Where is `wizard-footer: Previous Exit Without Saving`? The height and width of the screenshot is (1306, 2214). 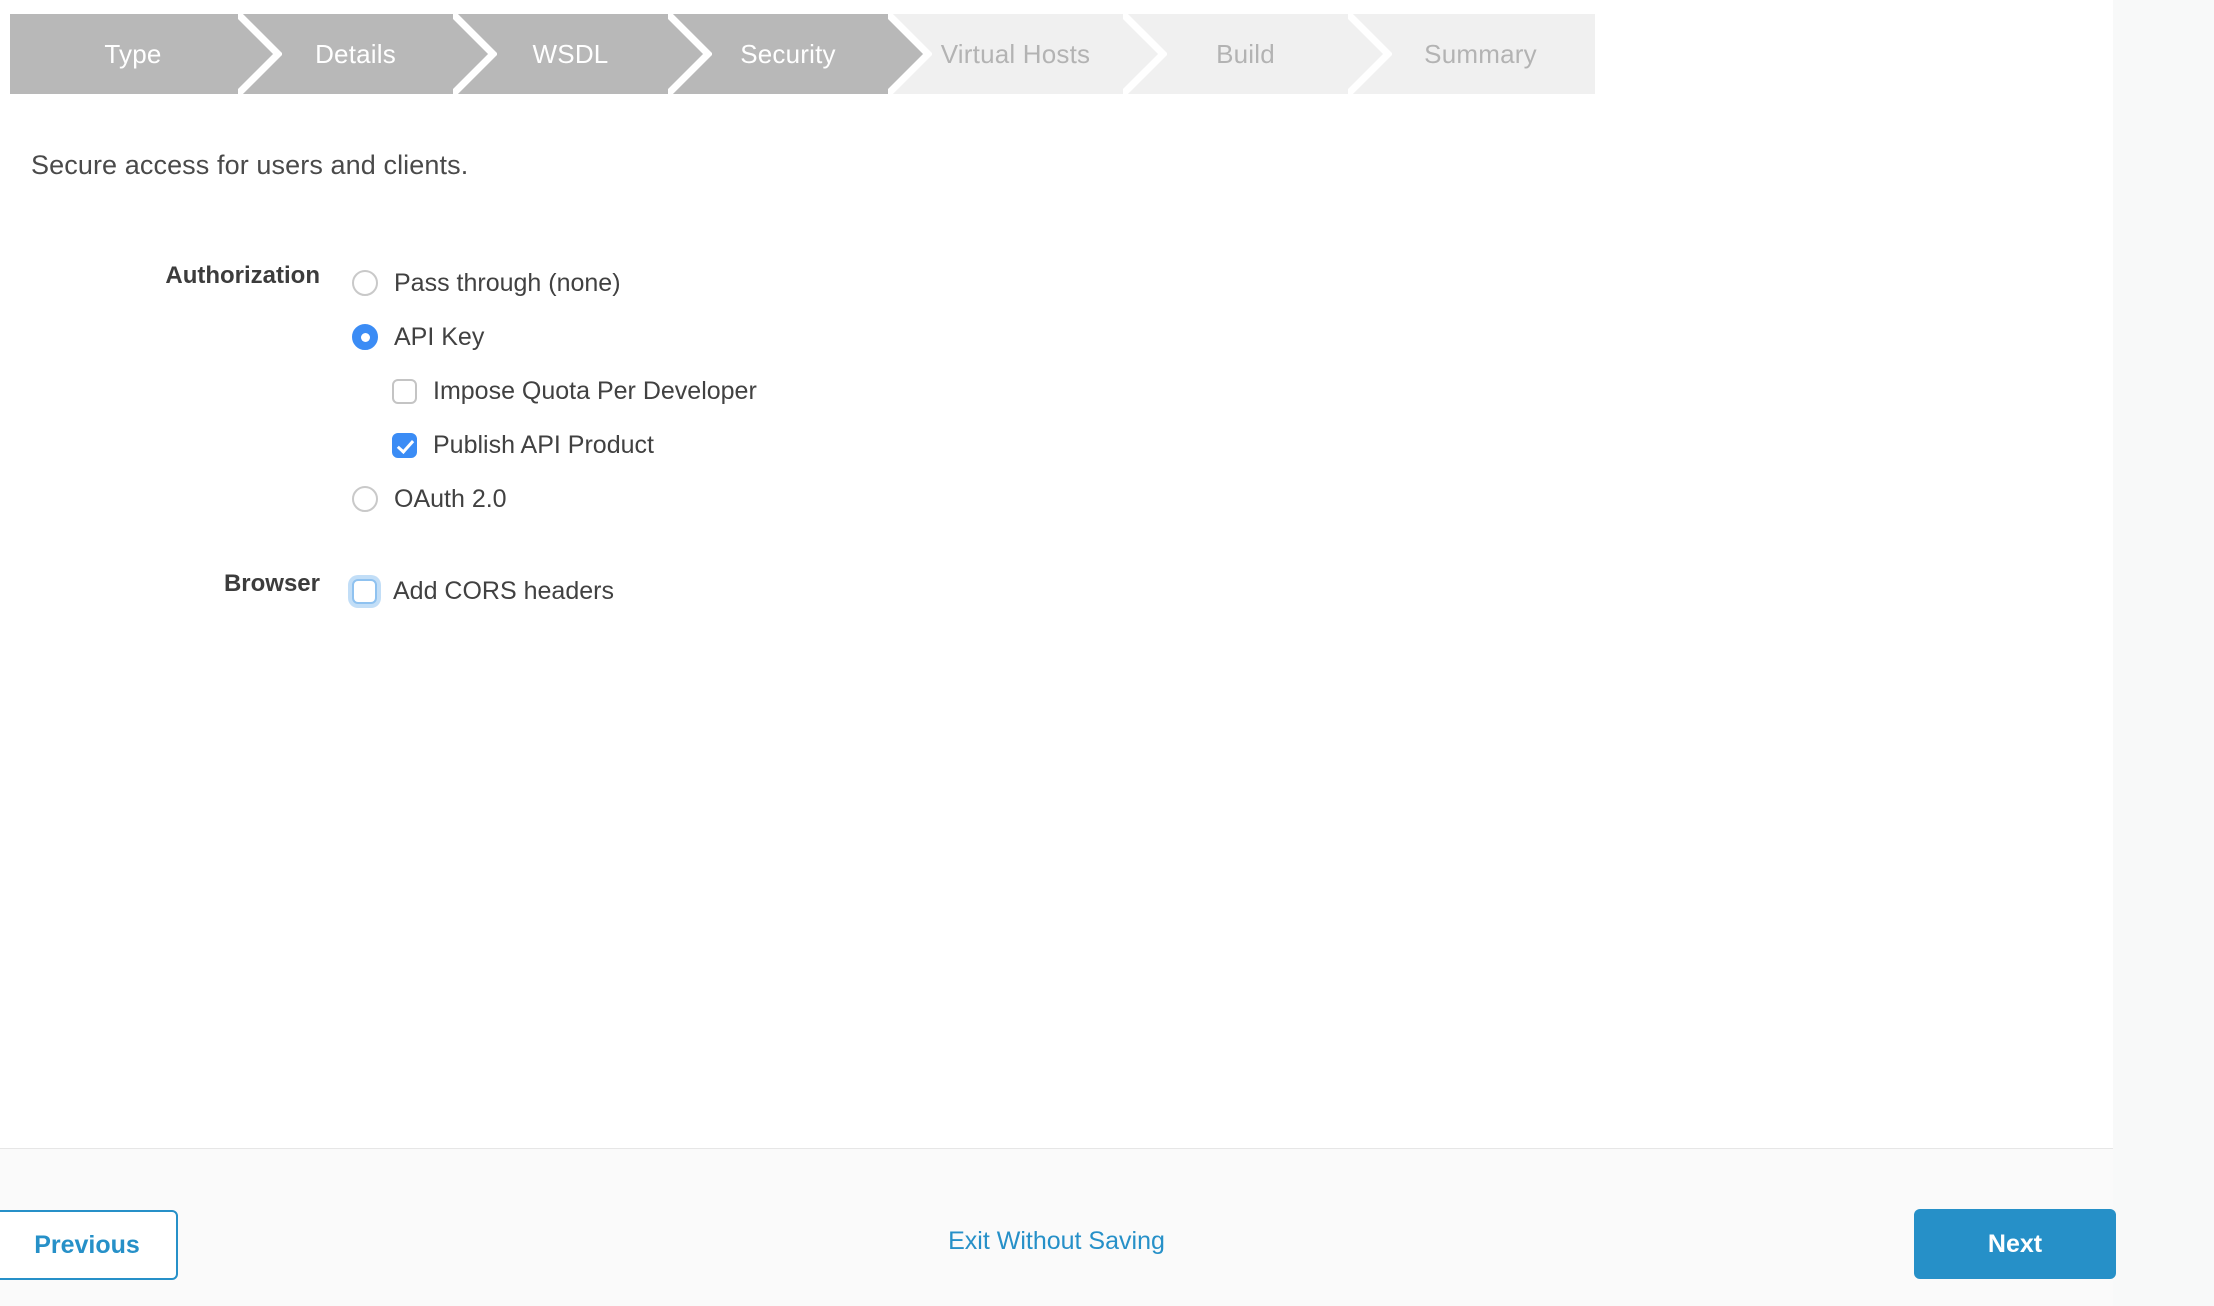
wizard-footer: Previous Exit Without Saving is located at coordinates (1056, 1227).